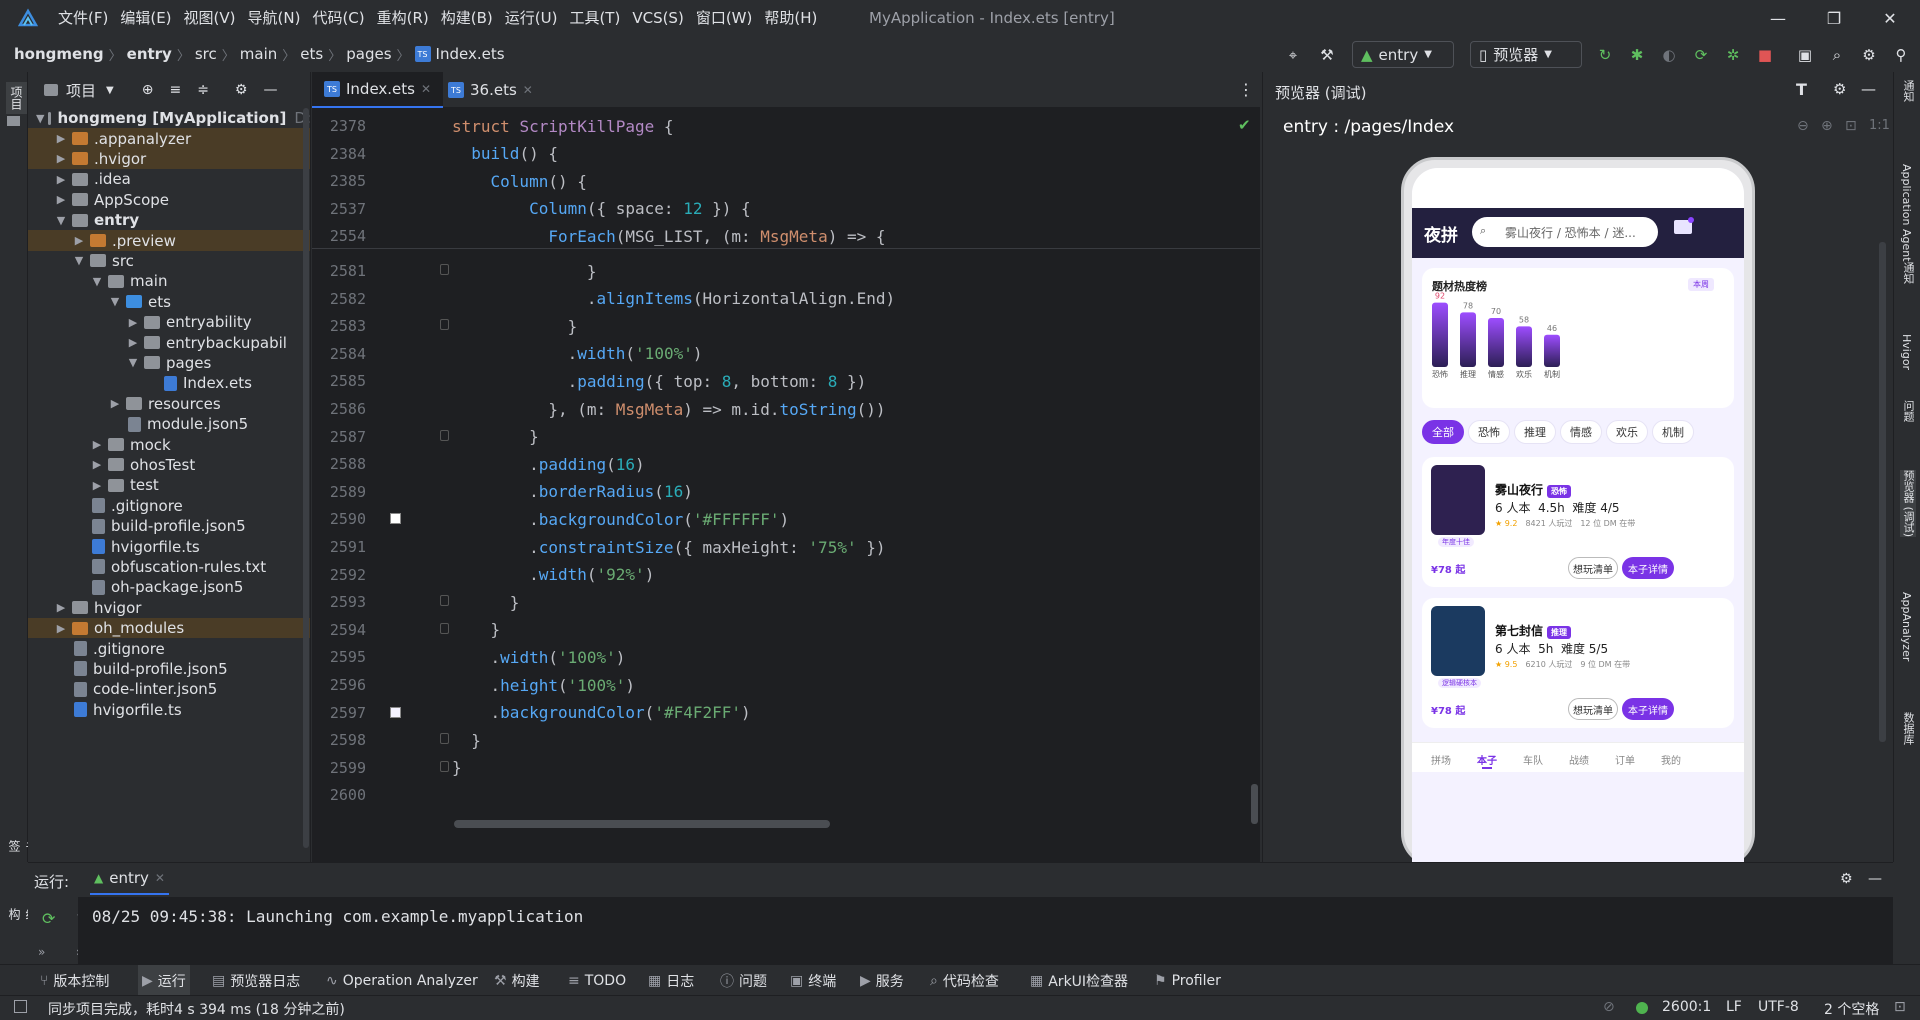  Describe the element at coordinates (378, 90) in the screenshot. I see `editor-tab: TS Index.ets ✕` at that location.